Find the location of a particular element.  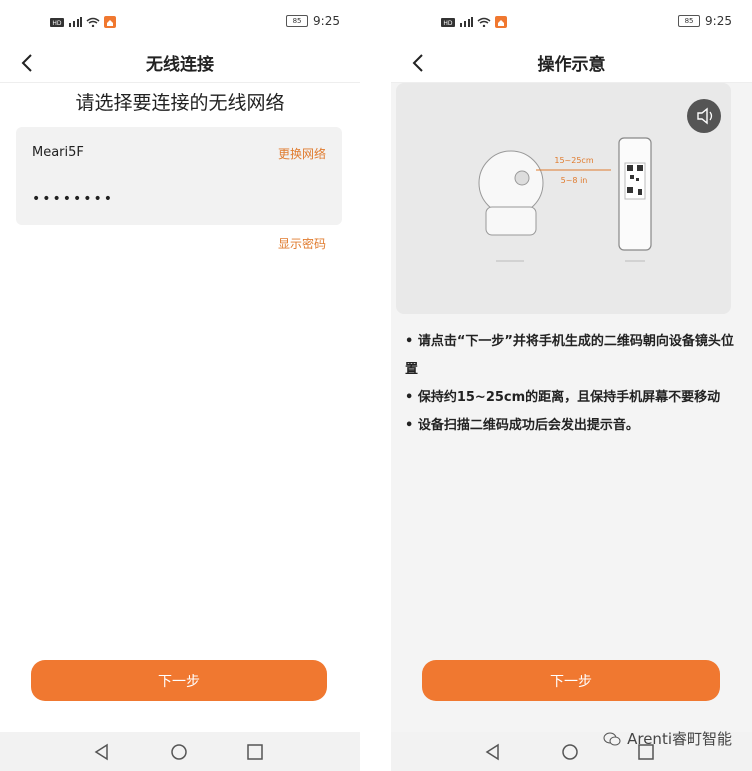

wechat-icon is located at coordinates (612, 738).